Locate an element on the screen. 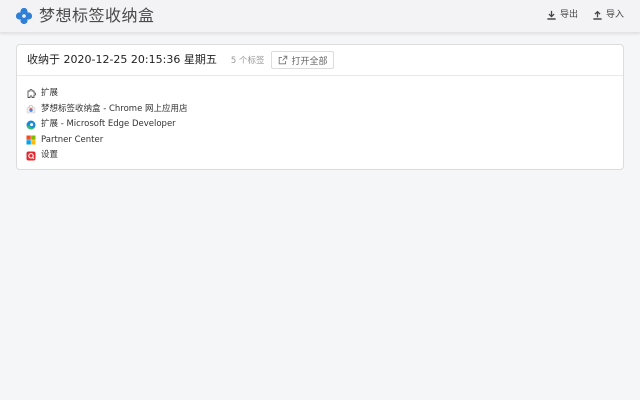  tab-item: 设置 is located at coordinates (324, 156).